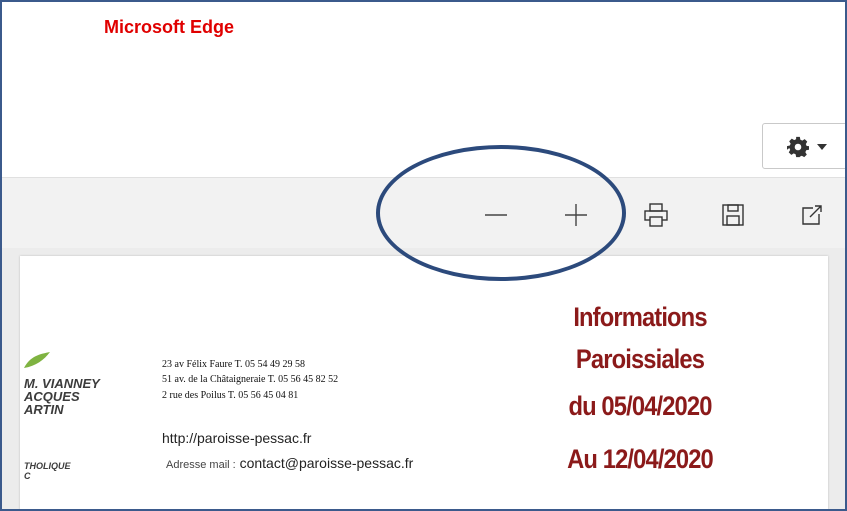  What do you see at coordinates (201, 465) in the screenshot?
I see `email-label: Adresse mail :` at bounding box center [201, 465].